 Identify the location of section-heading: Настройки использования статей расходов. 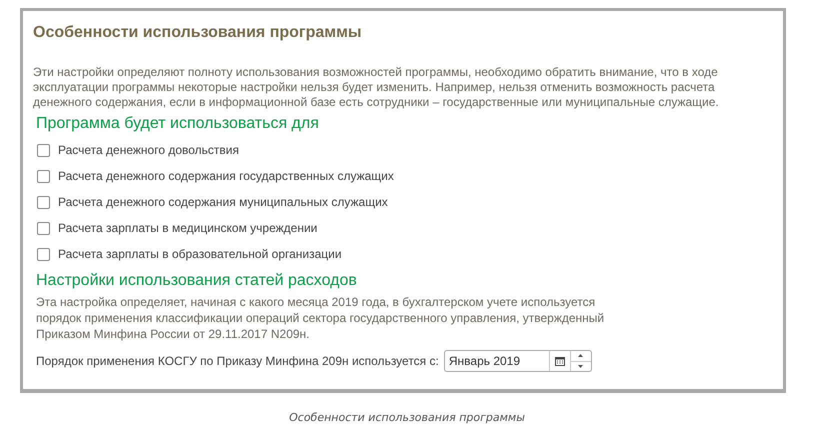
(197, 281).